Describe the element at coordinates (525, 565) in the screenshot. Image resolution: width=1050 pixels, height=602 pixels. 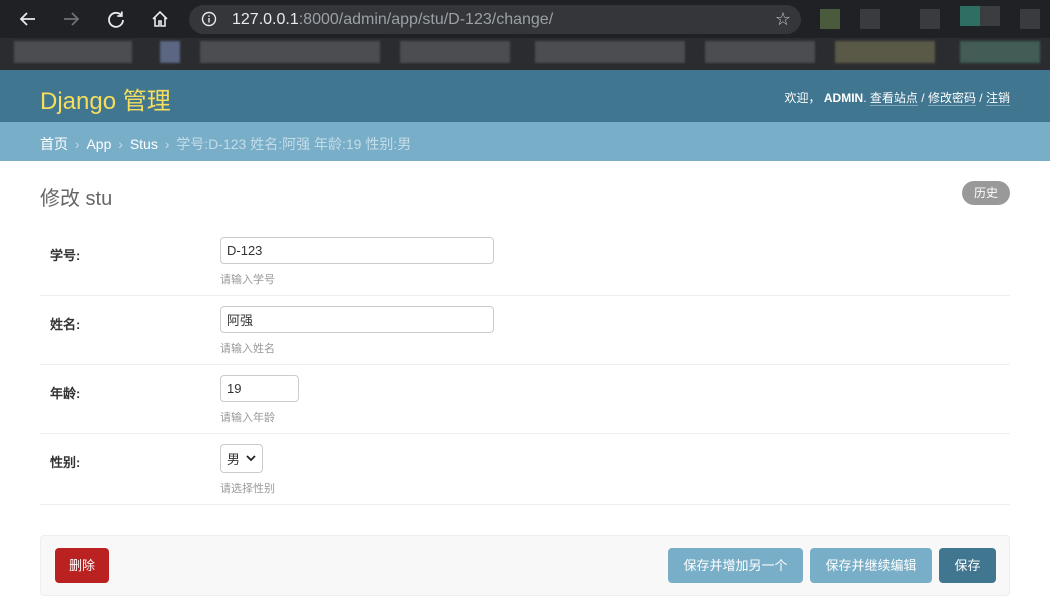
I see `submit-row: 删除 保存并增加另一个 保存并继续编辑 保存` at that location.